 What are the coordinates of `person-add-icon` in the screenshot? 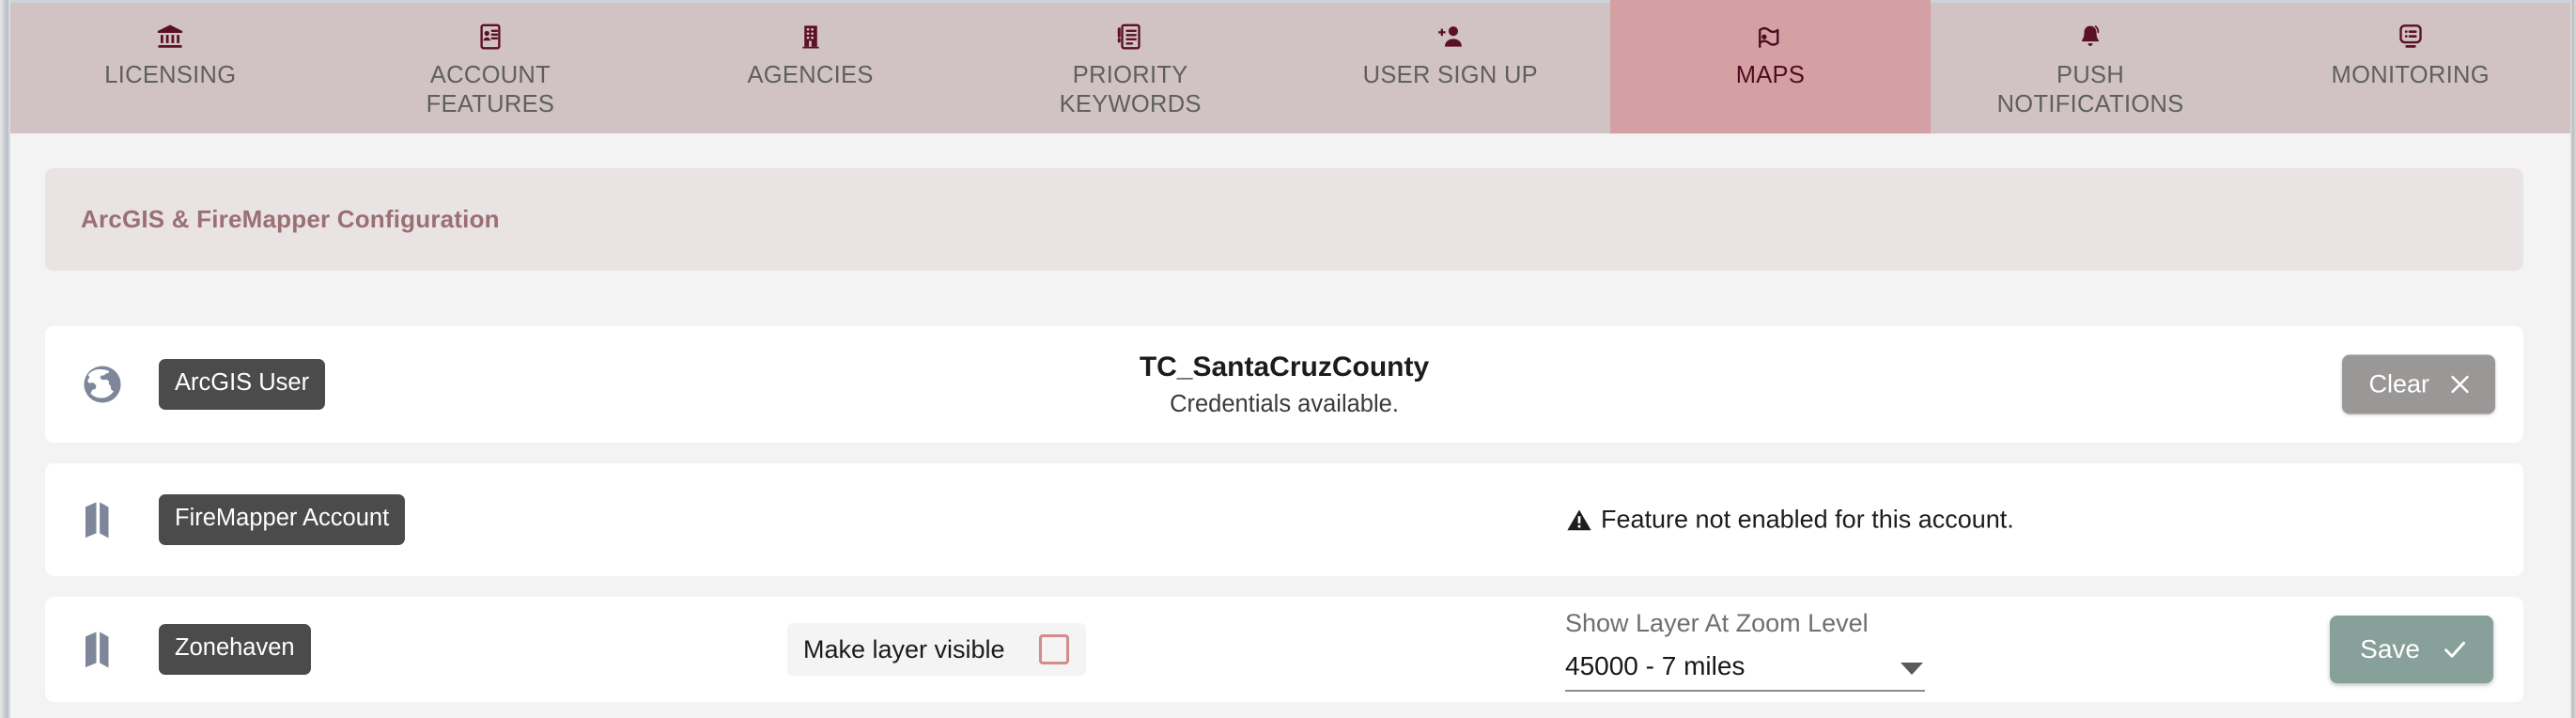 It's located at (1450, 37).